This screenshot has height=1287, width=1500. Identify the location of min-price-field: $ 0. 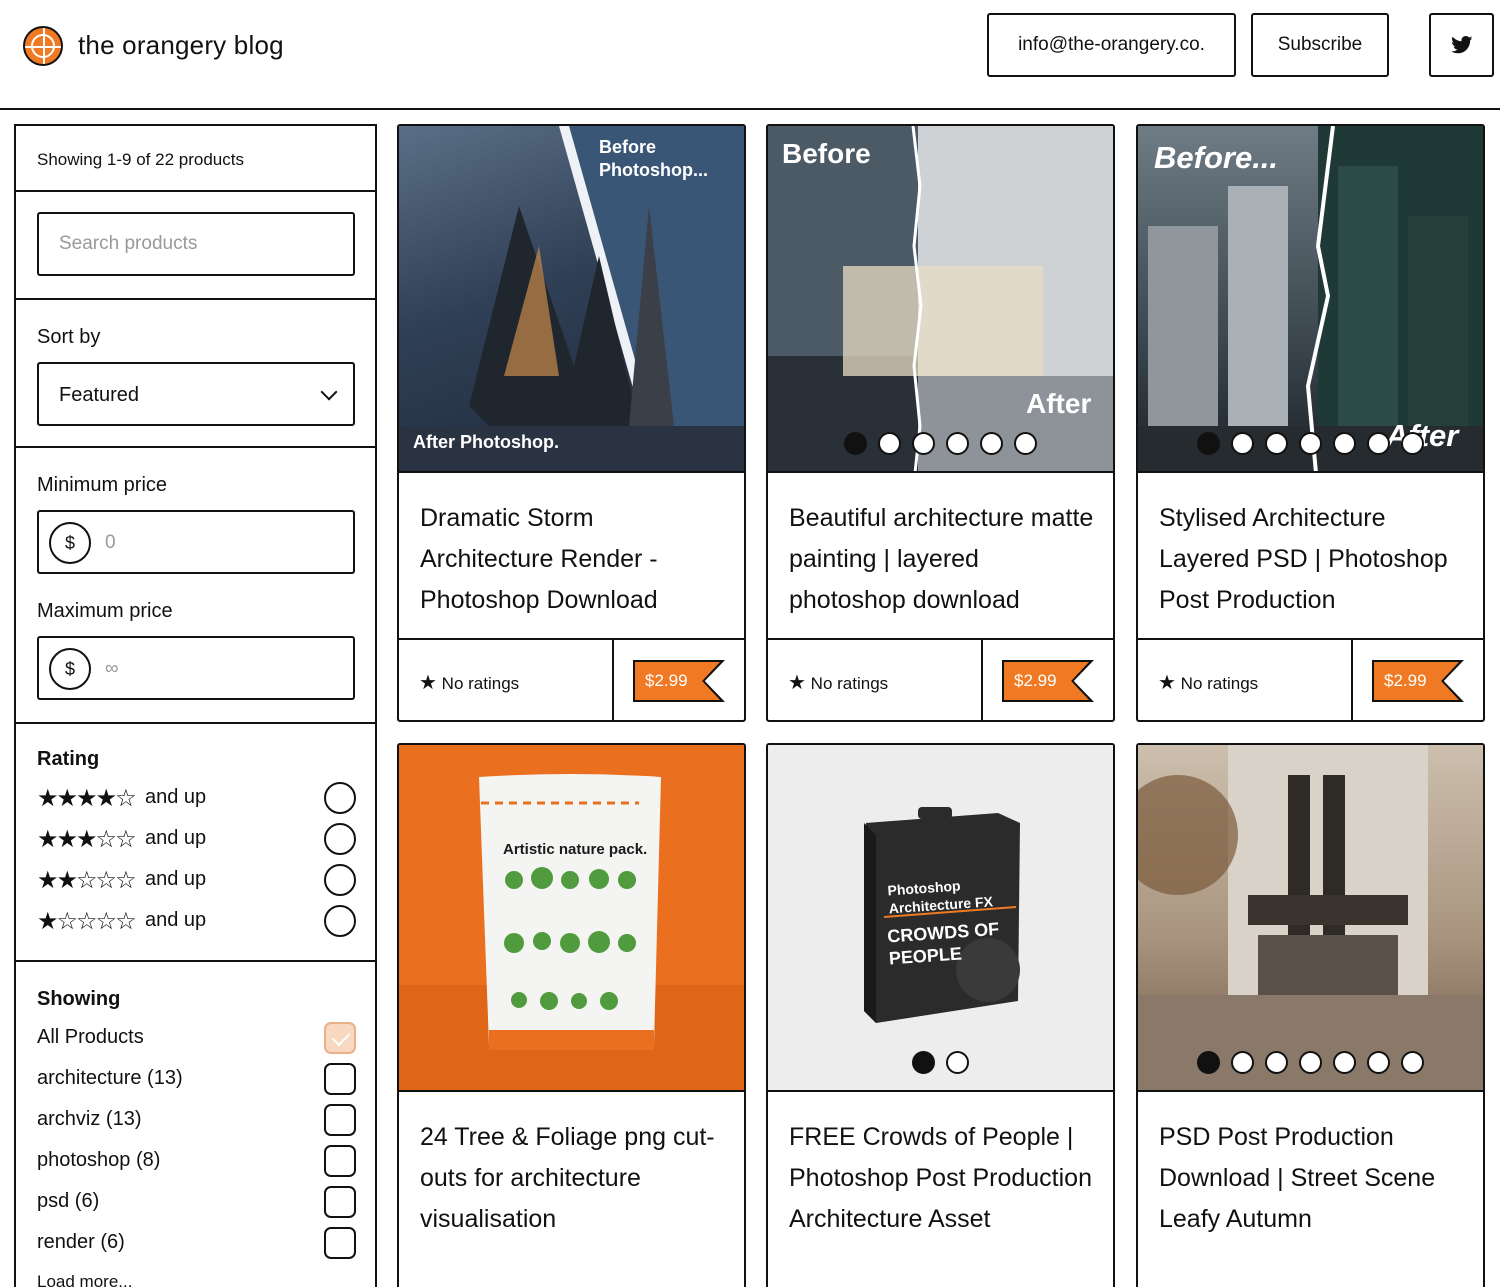
(196, 542).